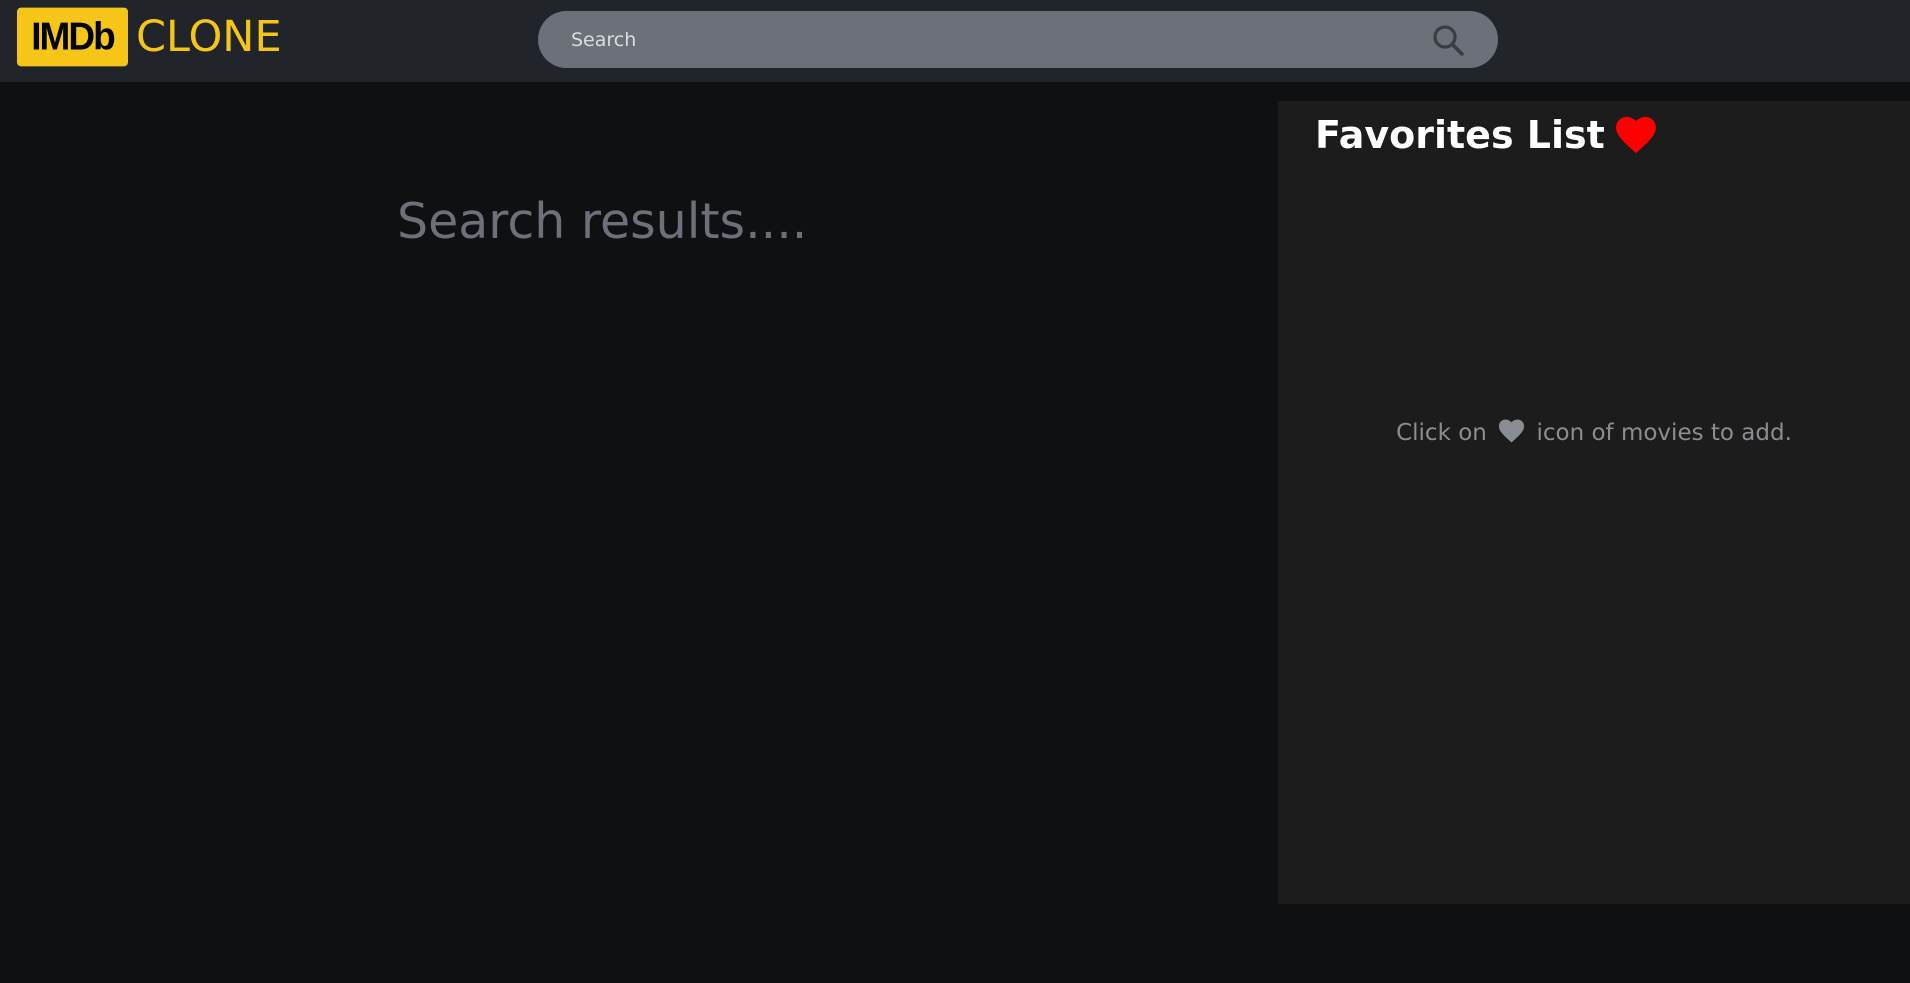  Describe the element at coordinates (1448, 40) in the screenshot. I see `search-icon` at that location.